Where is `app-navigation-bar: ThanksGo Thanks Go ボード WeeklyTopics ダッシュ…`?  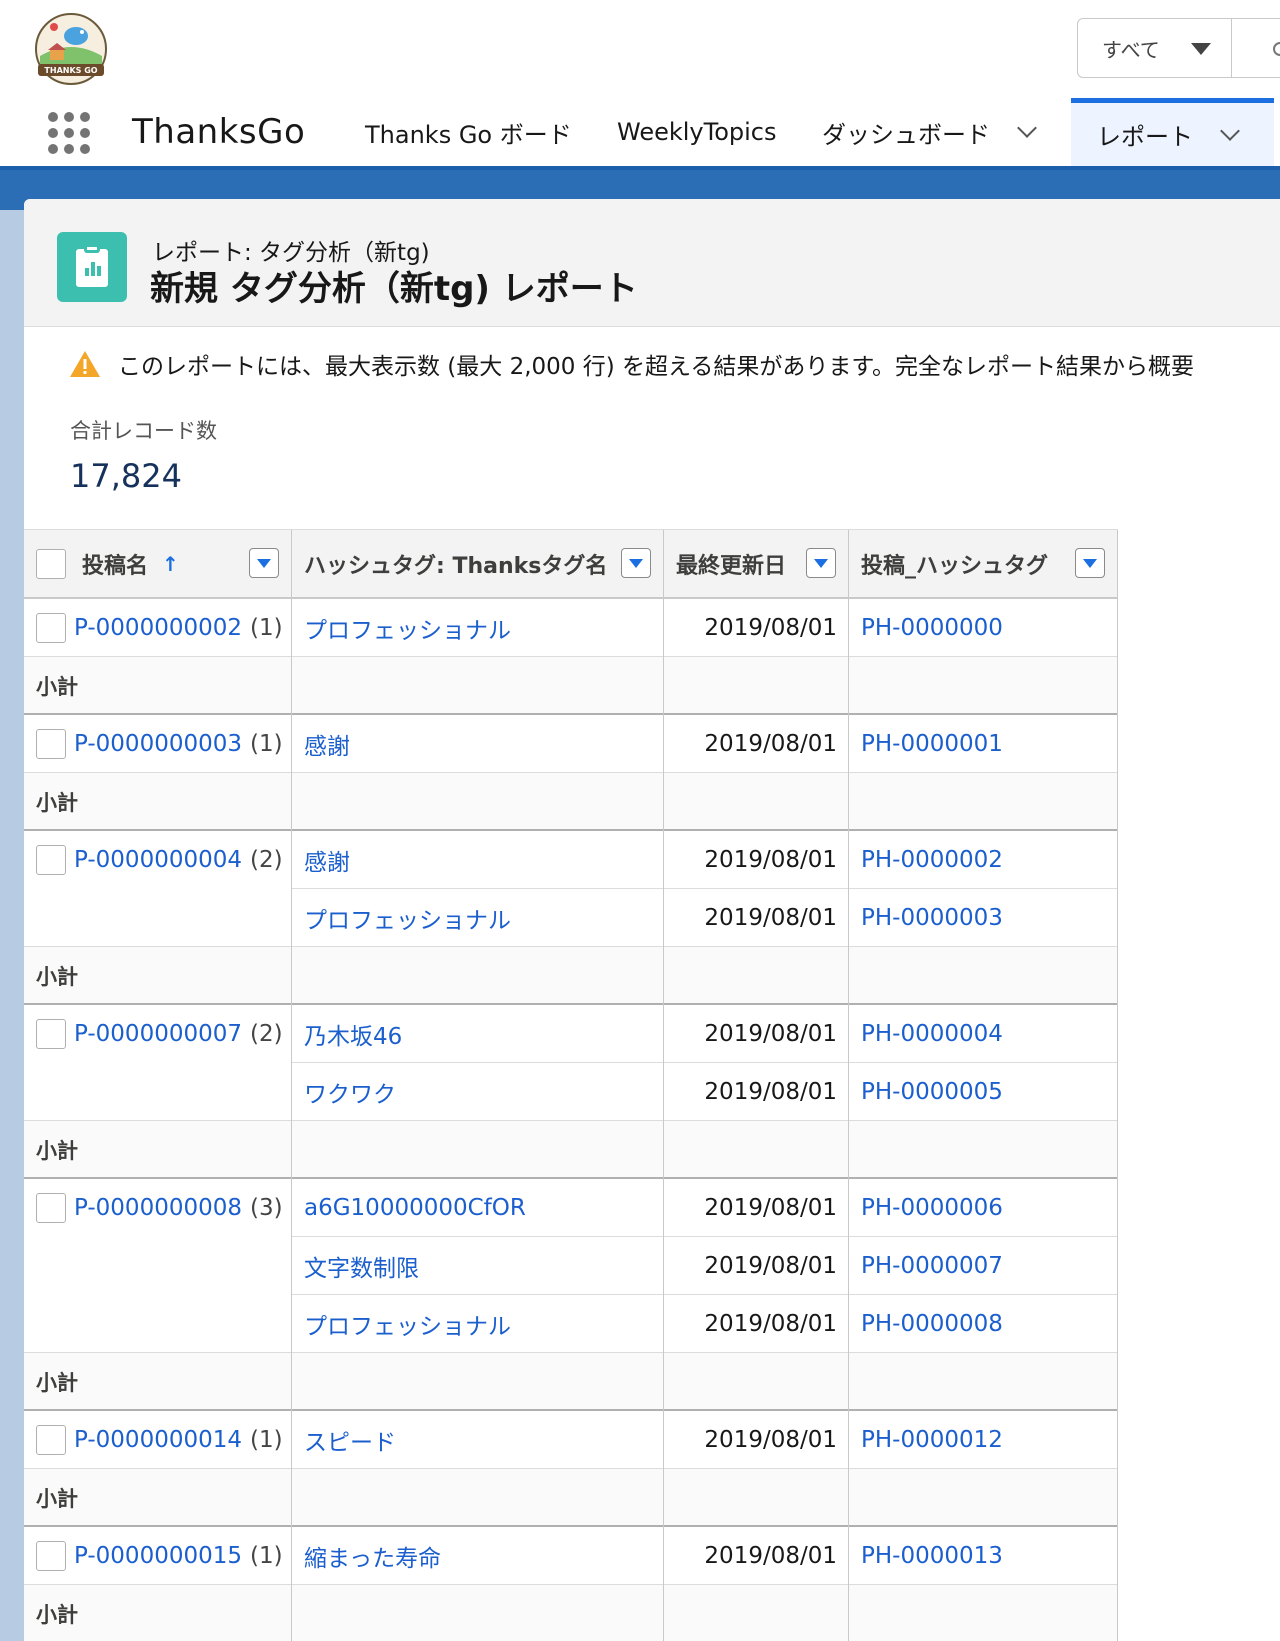 app-navigation-bar: ThanksGo Thanks Go ボード WeeklyTopics ダッシュ… is located at coordinates (640, 134).